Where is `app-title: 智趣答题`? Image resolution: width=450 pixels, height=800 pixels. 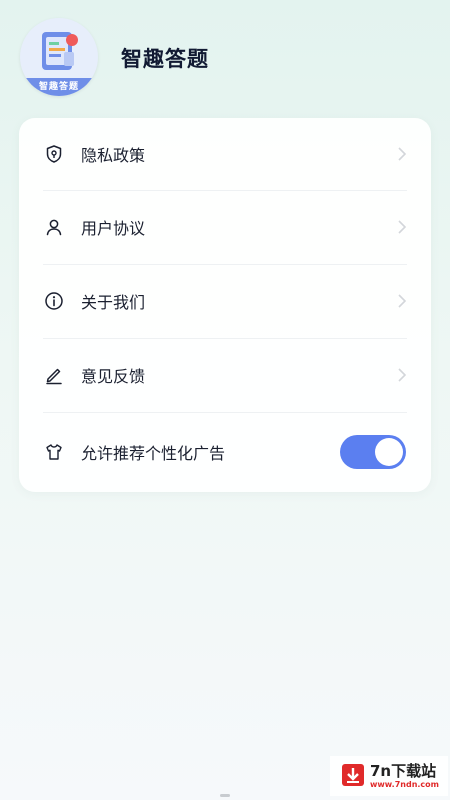 app-title: 智趣答题 is located at coordinates (165, 59).